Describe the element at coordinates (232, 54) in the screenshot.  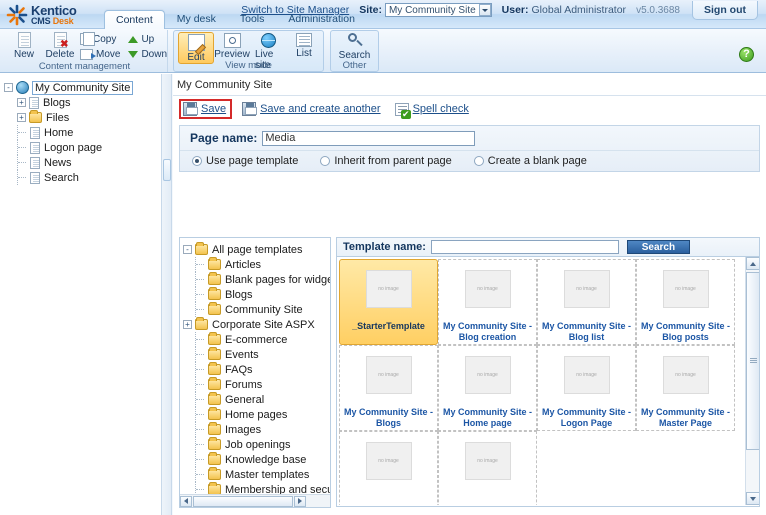
I see `preview-button-label: Preview` at that location.